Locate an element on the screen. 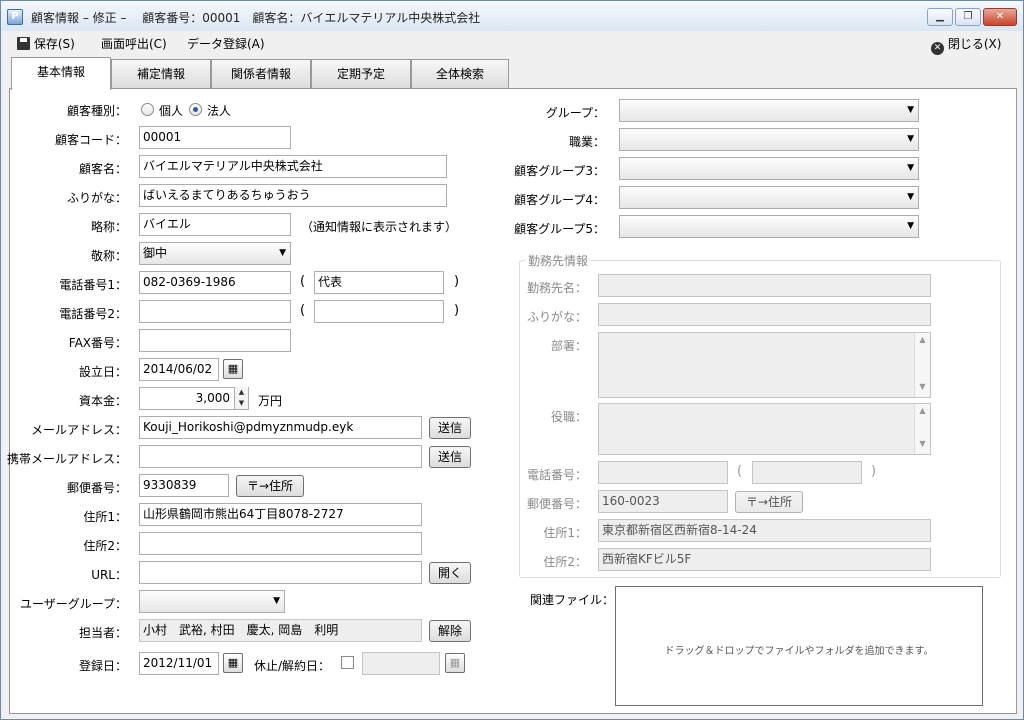  capital-spinner: ▲ ▼ is located at coordinates (241, 398).